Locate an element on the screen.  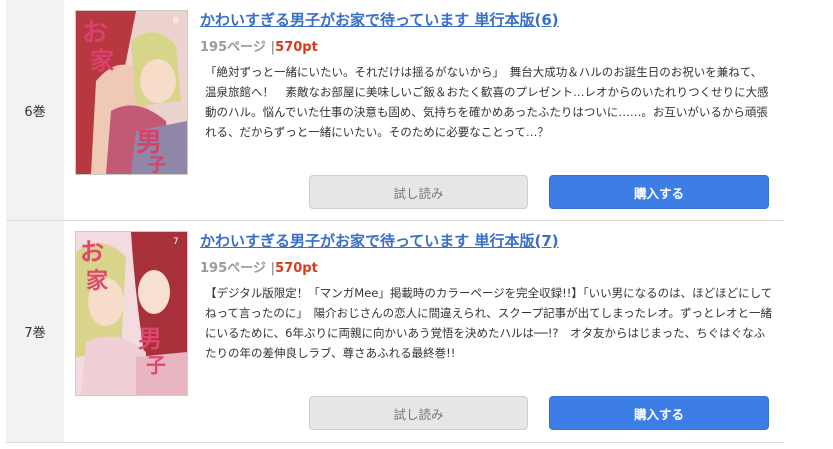
volume-label: 7巻 is located at coordinates (35, 331).